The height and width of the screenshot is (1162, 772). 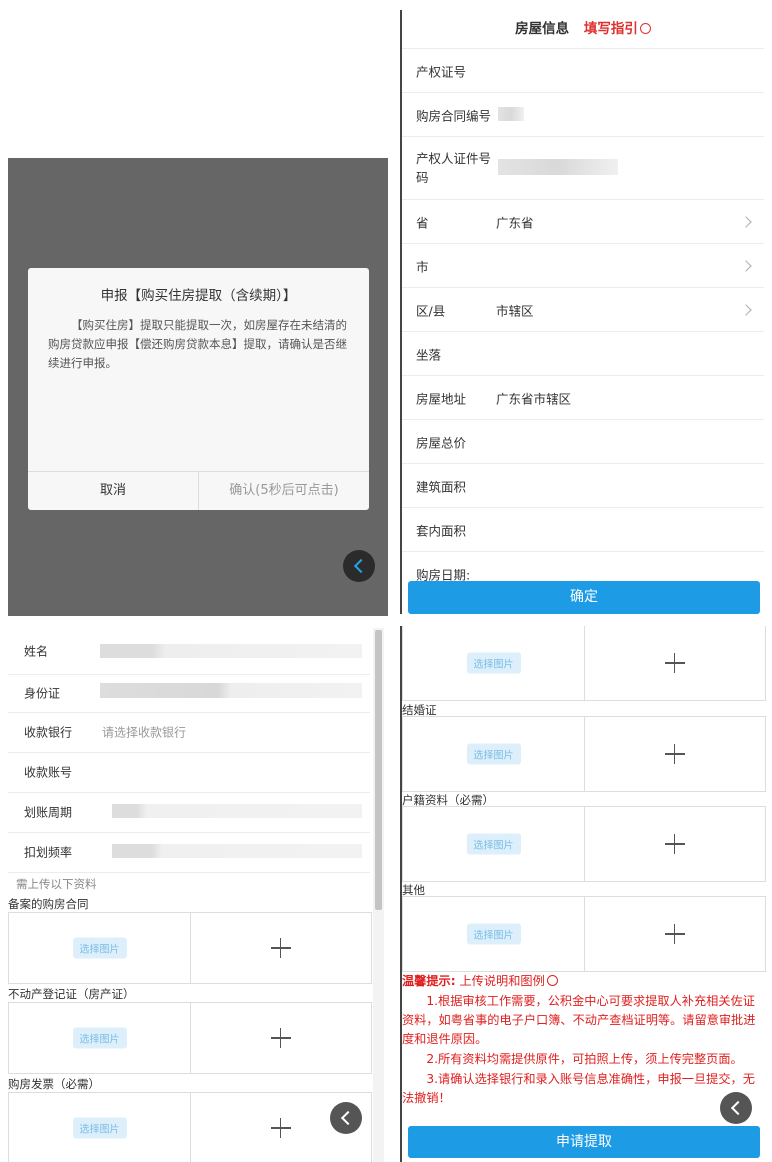 I want to click on upload-contract: 选择图片, so click(x=190, y=948).